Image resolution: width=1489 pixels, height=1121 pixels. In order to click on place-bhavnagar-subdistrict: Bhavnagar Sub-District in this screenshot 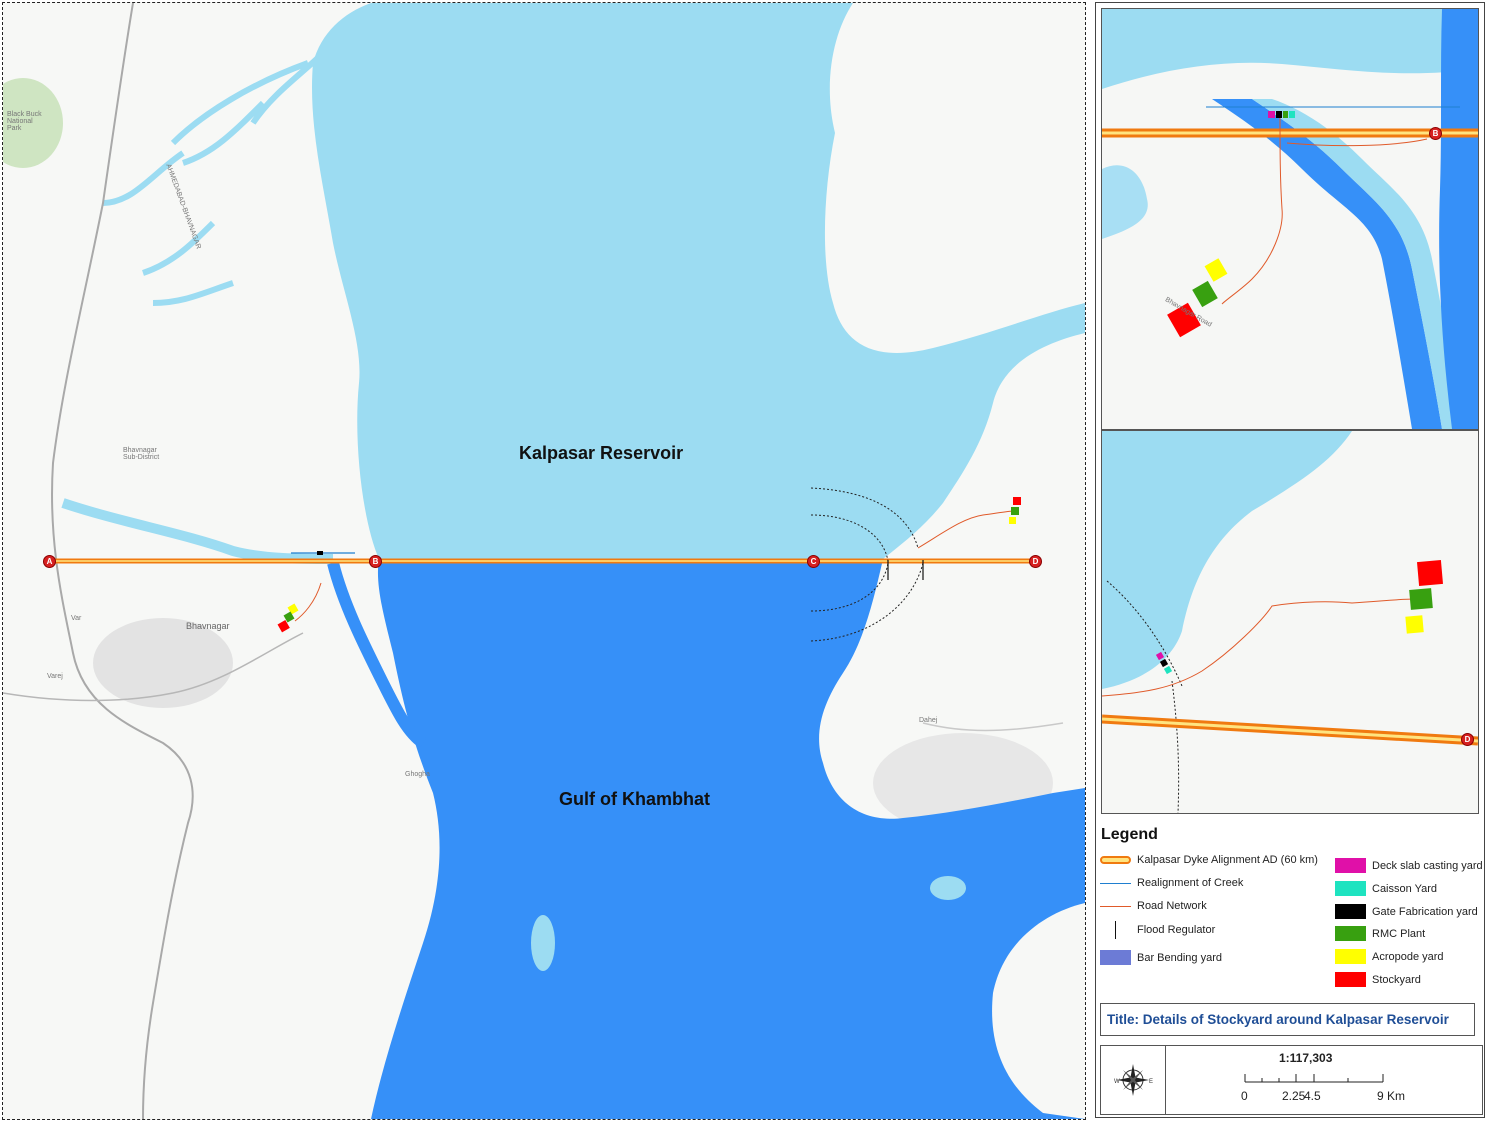, I will do `click(141, 454)`.